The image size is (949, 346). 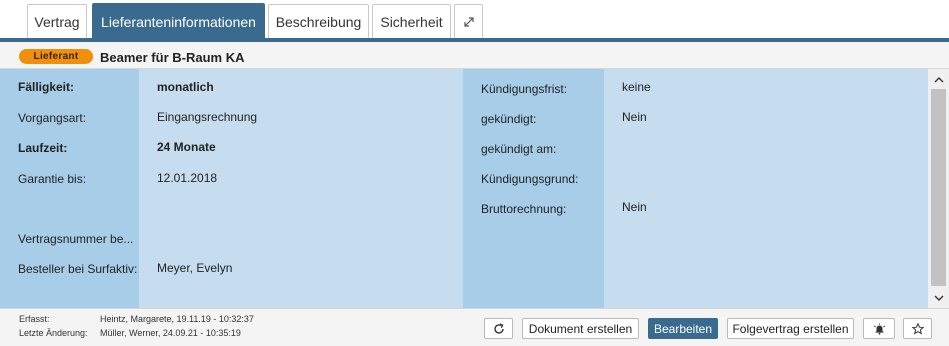 I want to click on record-title: Beamer für B-Raum KA, so click(x=172, y=57).